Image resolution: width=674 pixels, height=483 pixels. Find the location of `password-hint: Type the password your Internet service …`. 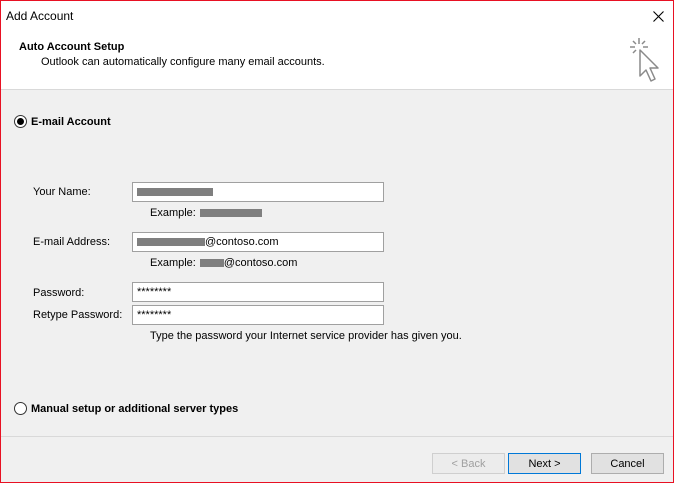

password-hint: Type the password your Internet service … is located at coordinates (306, 336).